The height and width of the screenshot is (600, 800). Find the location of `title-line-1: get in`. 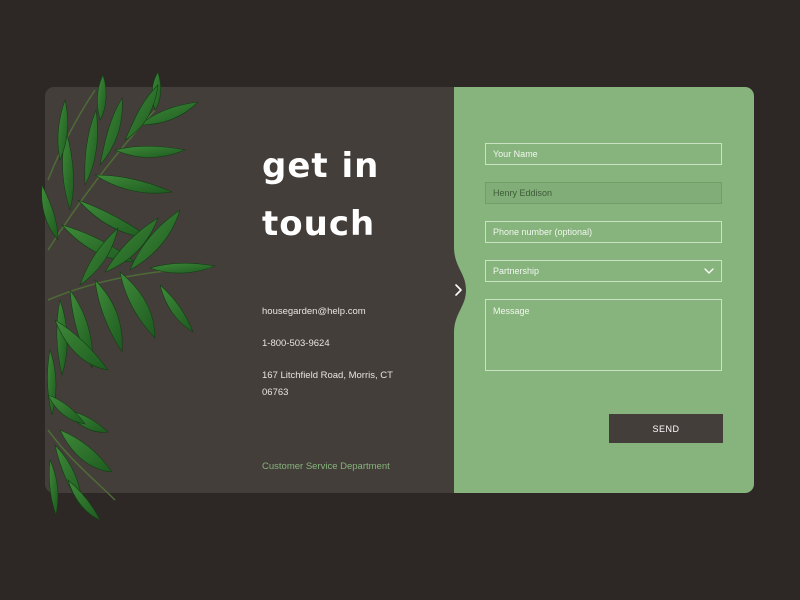

title-line-1: get in is located at coordinates (321, 166).